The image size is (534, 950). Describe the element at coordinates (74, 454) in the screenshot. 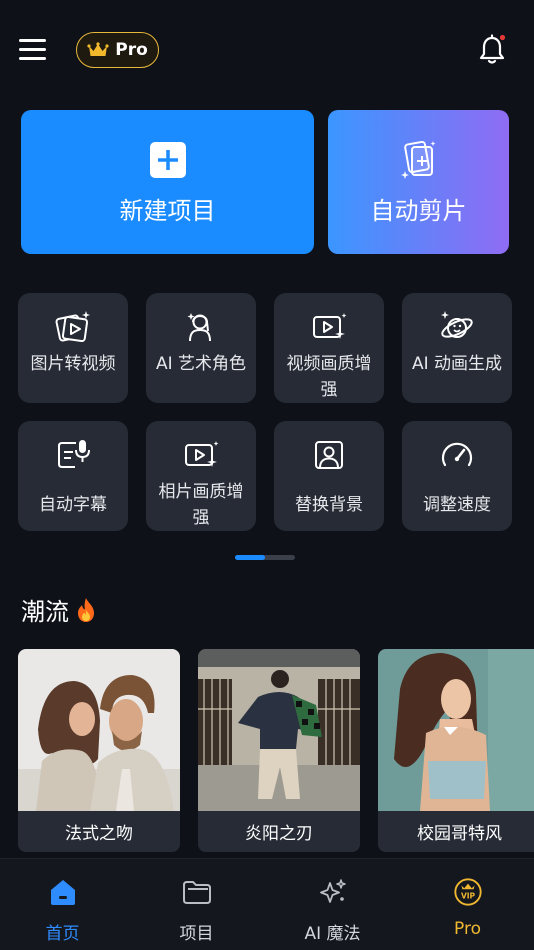

I see `auto-subtitle-icon` at that location.